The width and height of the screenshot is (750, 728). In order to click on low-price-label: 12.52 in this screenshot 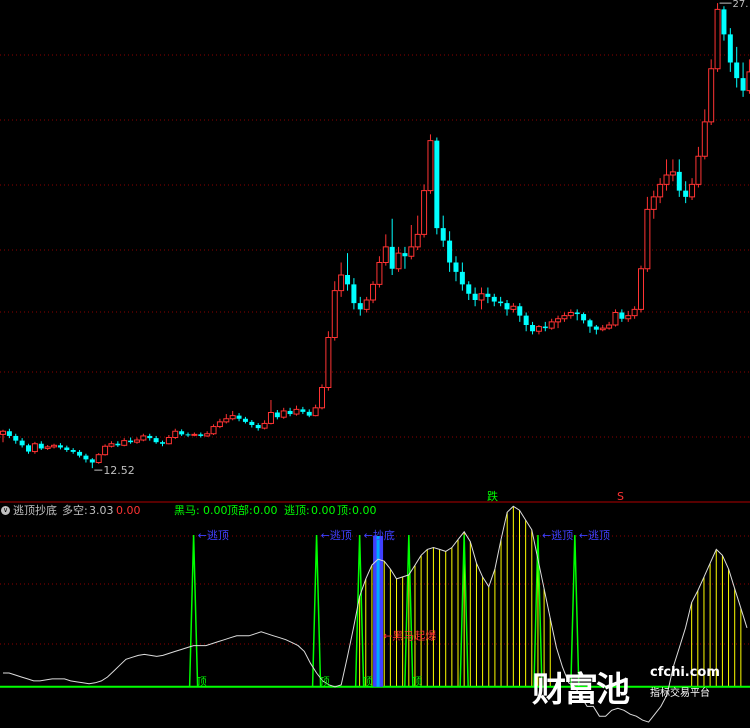, I will do `click(119, 470)`.